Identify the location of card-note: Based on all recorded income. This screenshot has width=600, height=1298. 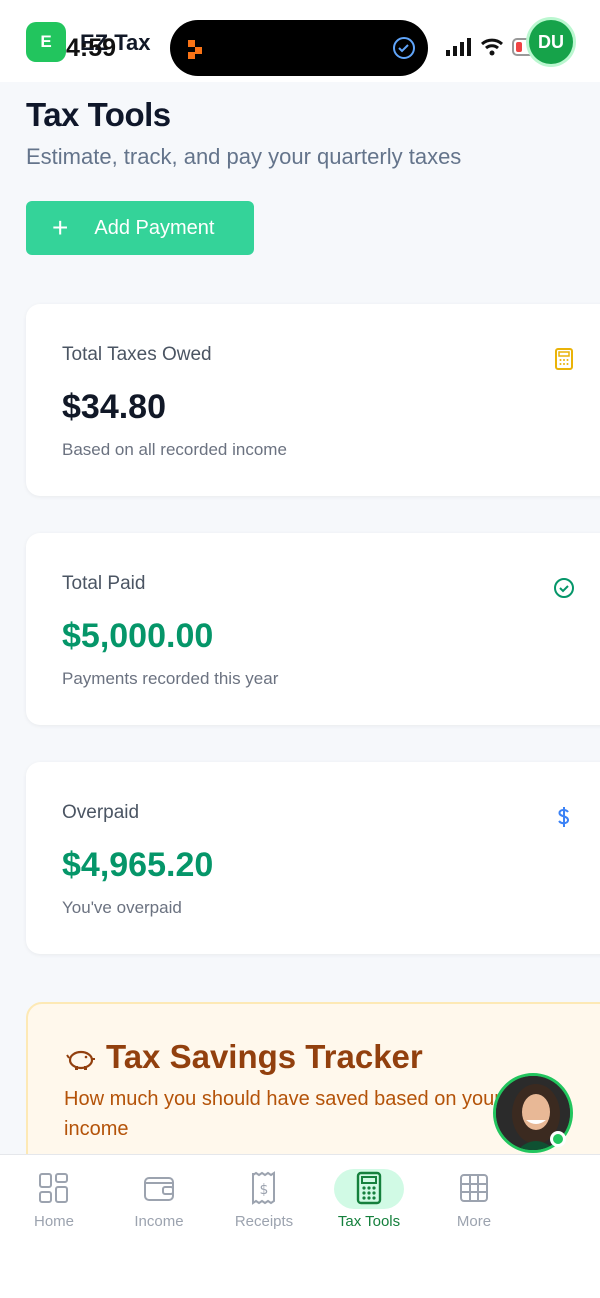
(174, 449).